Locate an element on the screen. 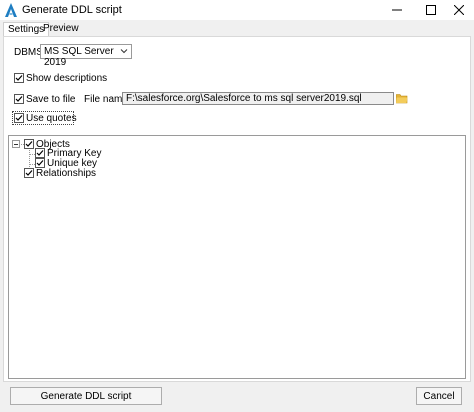  use-quotes-checkbox is located at coordinates (19, 118).